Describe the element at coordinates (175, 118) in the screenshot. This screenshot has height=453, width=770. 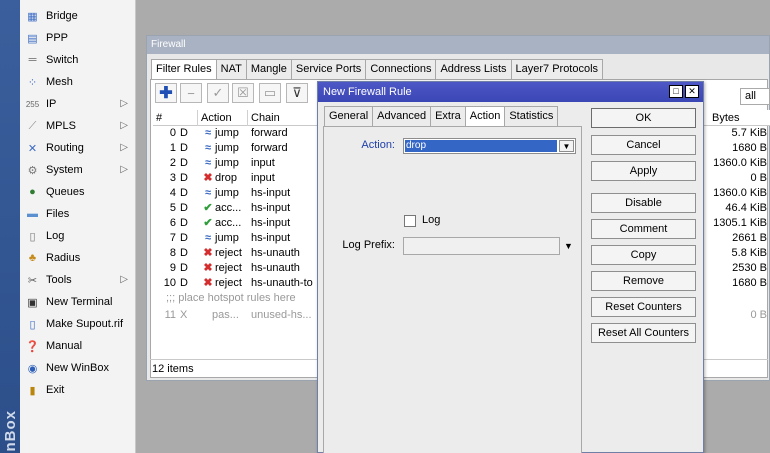
I see `column-header-num: #` at that location.